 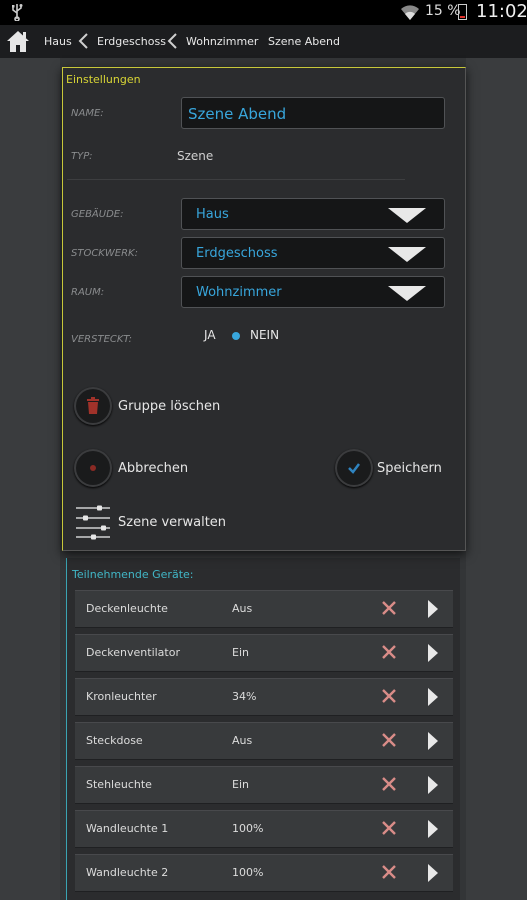 I want to click on clock: 11:02, so click(x=501, y=11).